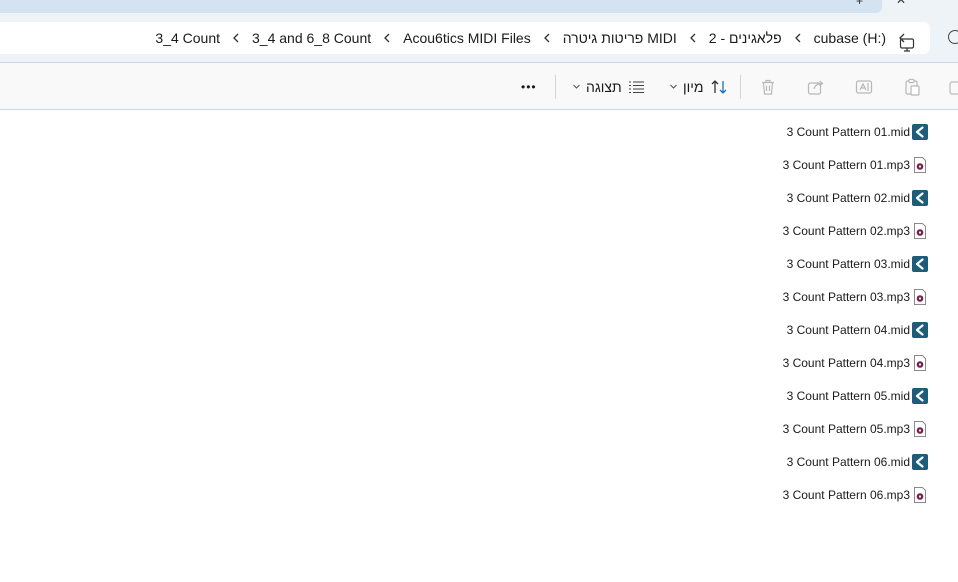  I want to click on list-item: 3 Count Pattern 05.mid, so click(857, 395).